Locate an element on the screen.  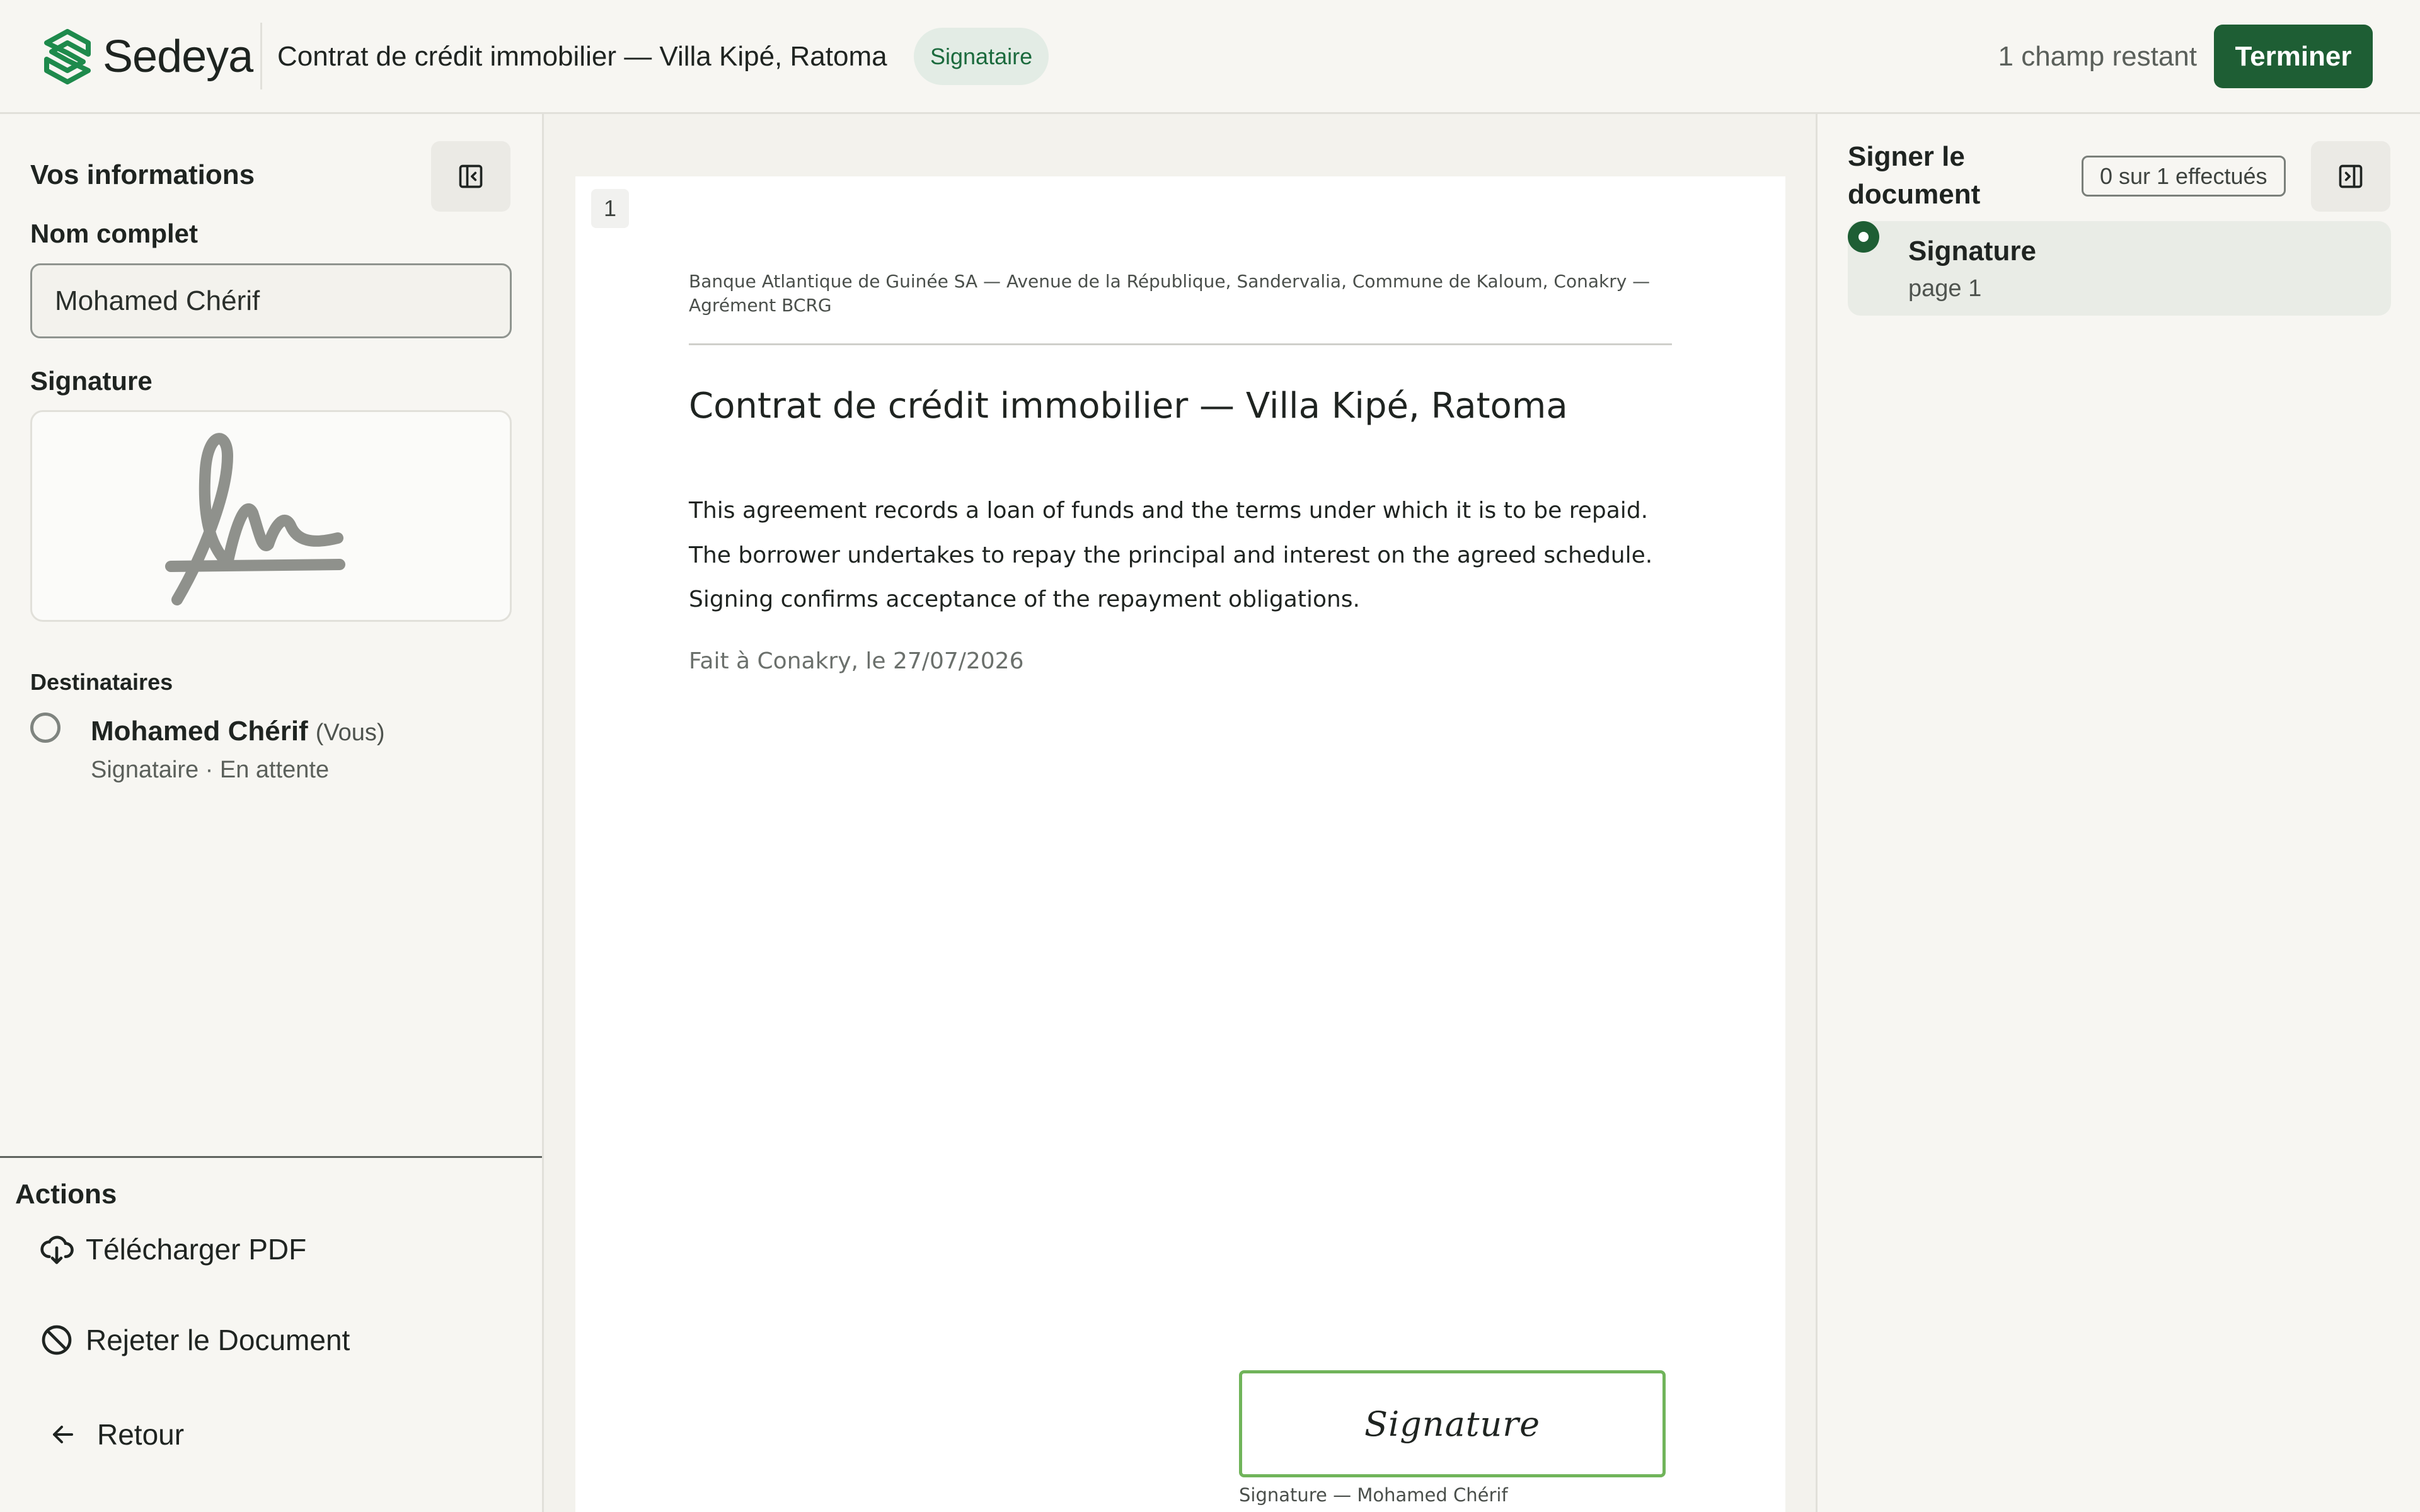
remaining-fields-count: 1 champ restant is located at coordinates (2098, 56).